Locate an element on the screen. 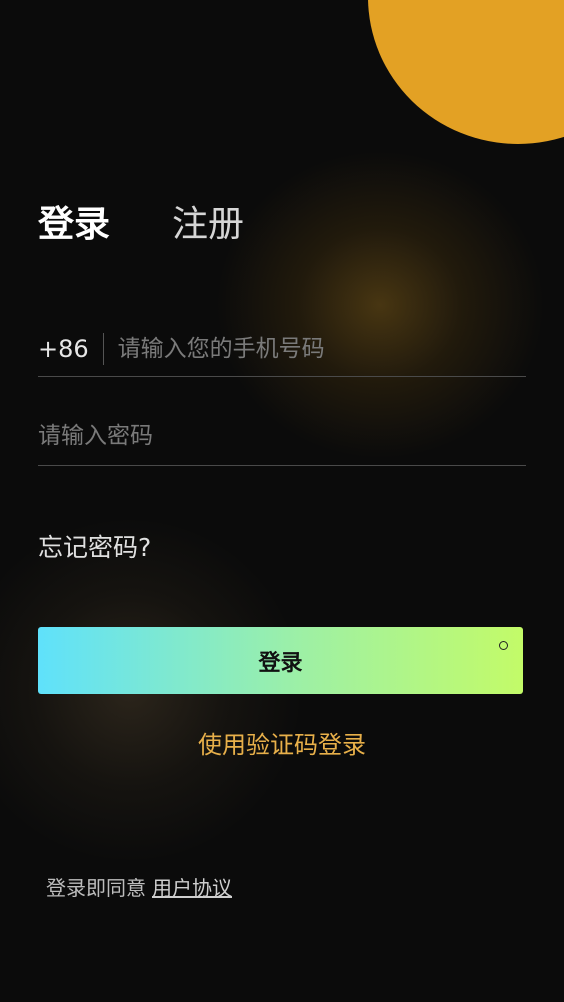 This screenshot has height=1002, width=564. login-button: 登录 is located at coordinates (280, 660).